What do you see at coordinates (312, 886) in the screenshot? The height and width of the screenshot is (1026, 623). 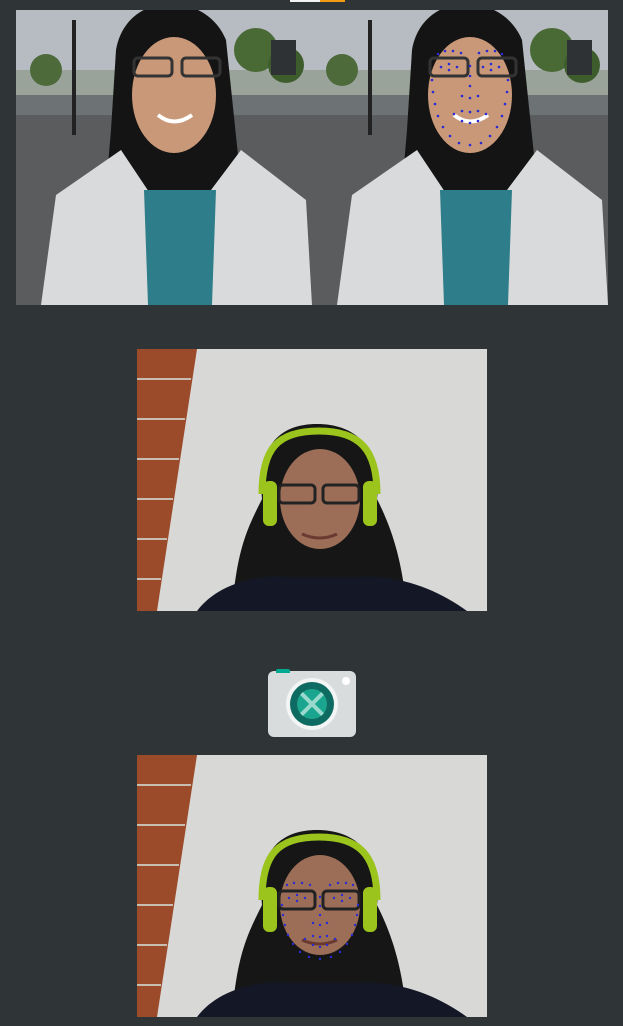 I see `webcam-annotated` at bounding box center [312, 886].